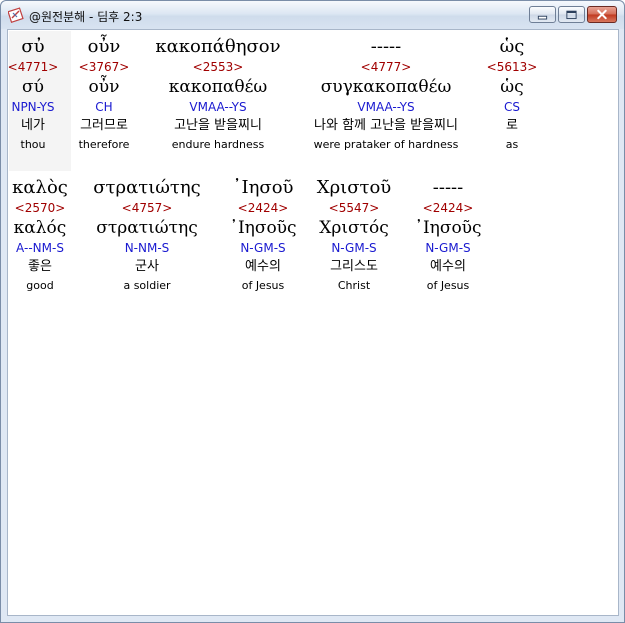 The width and height of the screenshot is (625, 623). Describe the element at coordinates (104, 107) in the screenshot. I see `parsing-code: CH` at that location.